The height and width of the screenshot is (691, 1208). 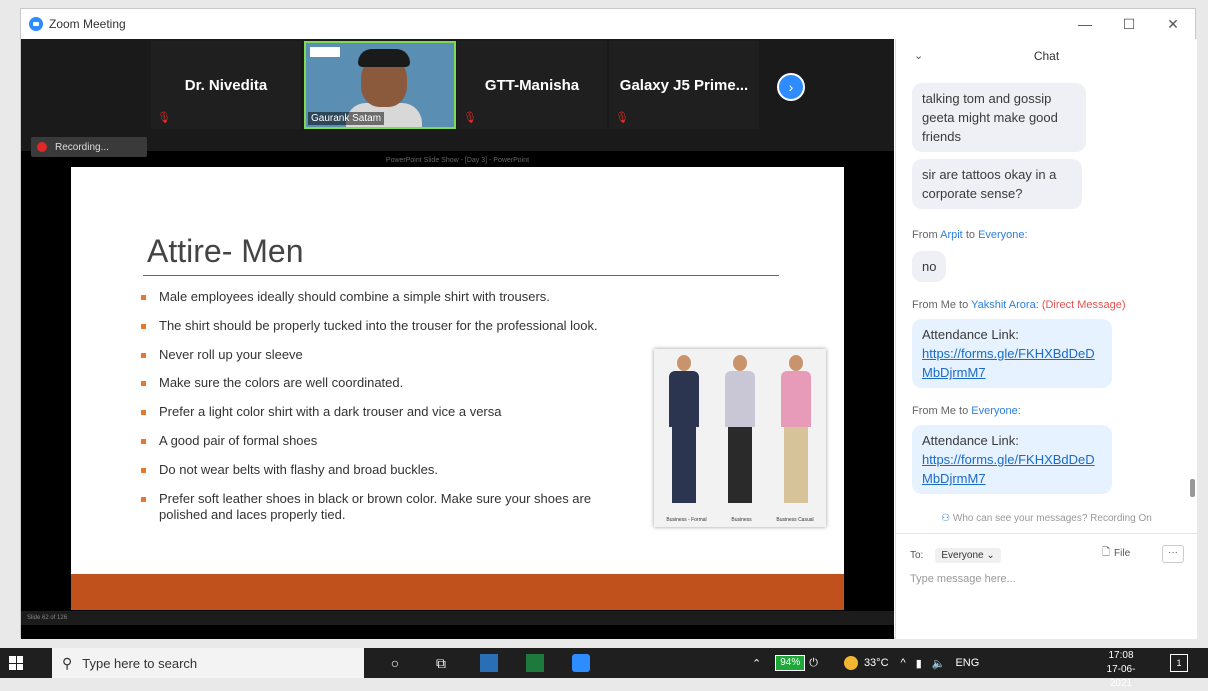 What do you see at coordinates (791, 87) in the screenshot?
I see `next-participants-button: ›` at bounding box center [791, 87].